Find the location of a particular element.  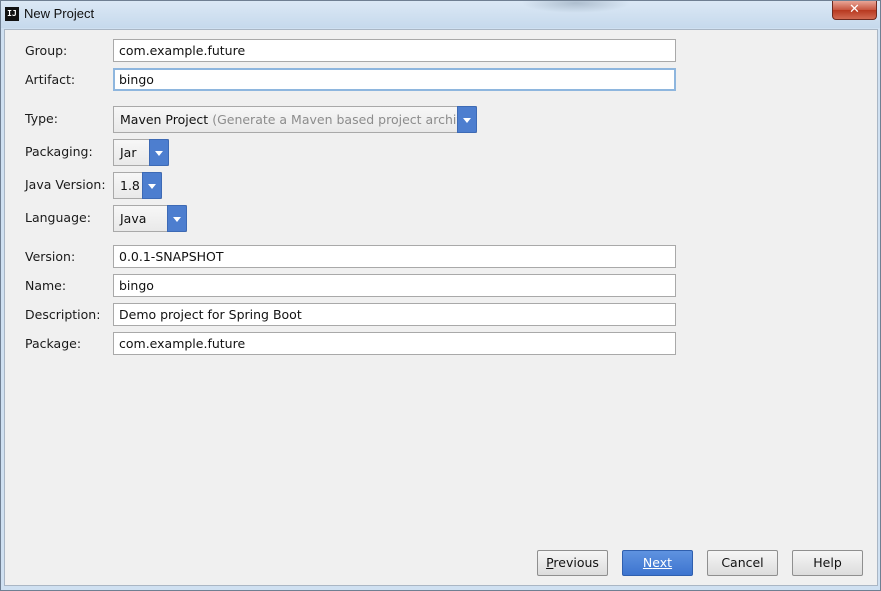

description-label: Description: is located at coordinates (63, 314).